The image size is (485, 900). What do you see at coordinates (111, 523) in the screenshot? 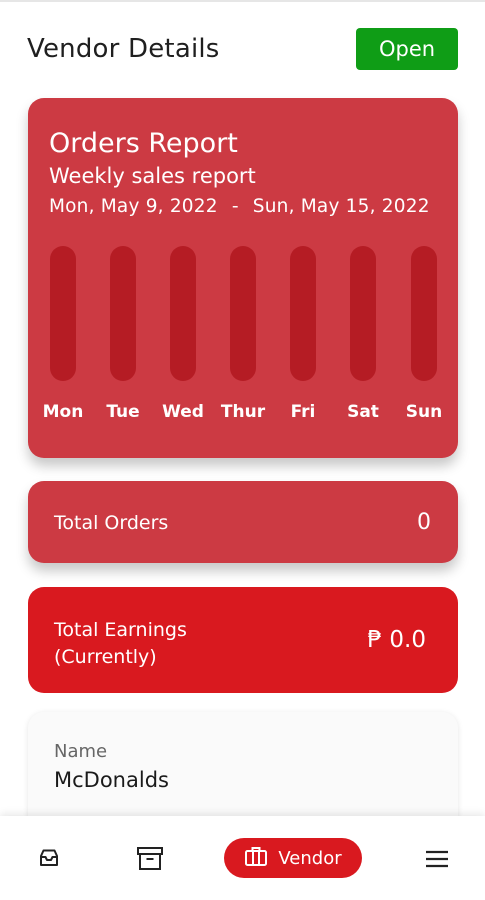
I see `total-orders-label: Total Orders` at bounding box center [111, 523].